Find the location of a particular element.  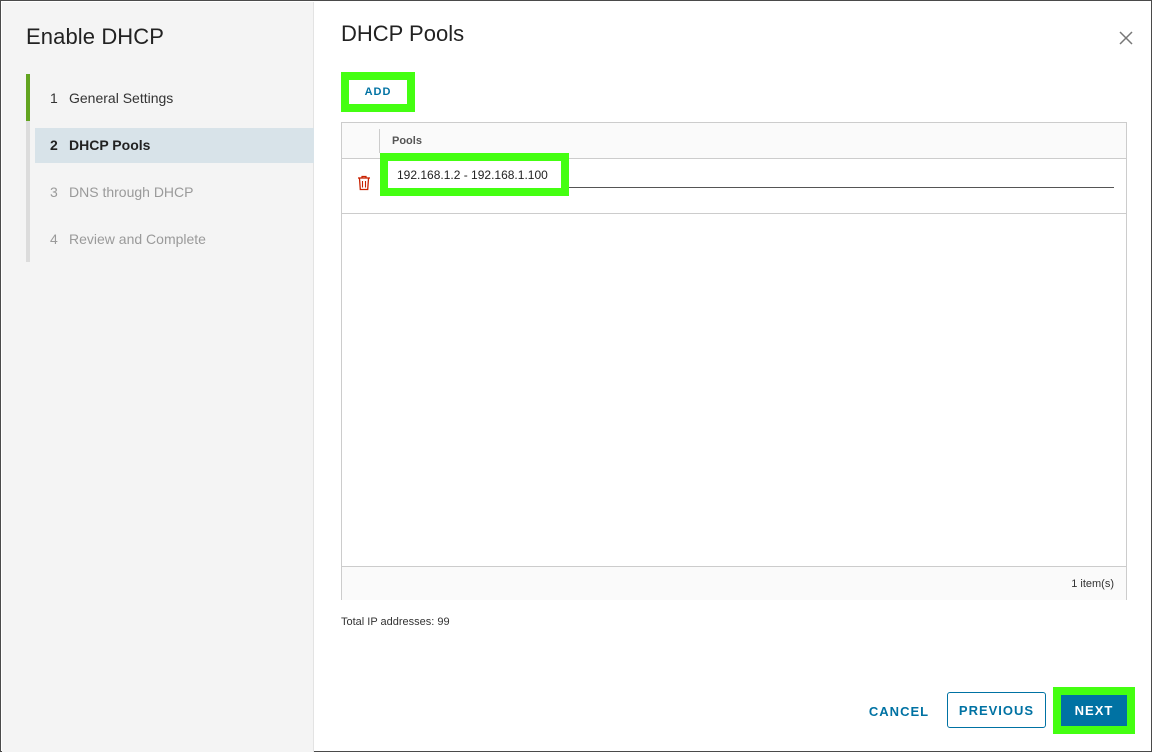

step-general-settings: 1 General Settings is located at coordinates (170, 97).